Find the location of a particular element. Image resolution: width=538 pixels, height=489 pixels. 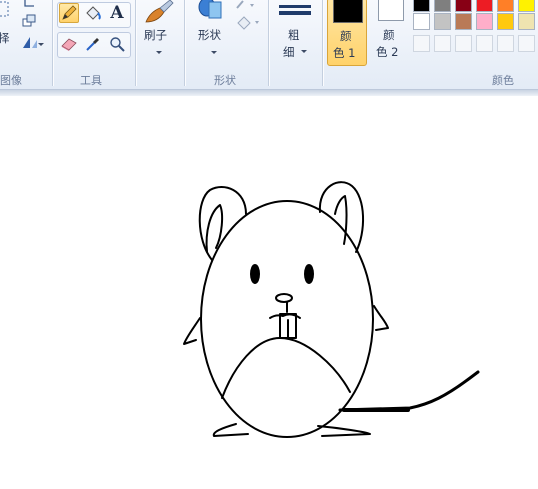

shape-fill-icon is located at coordinates (248, 22).